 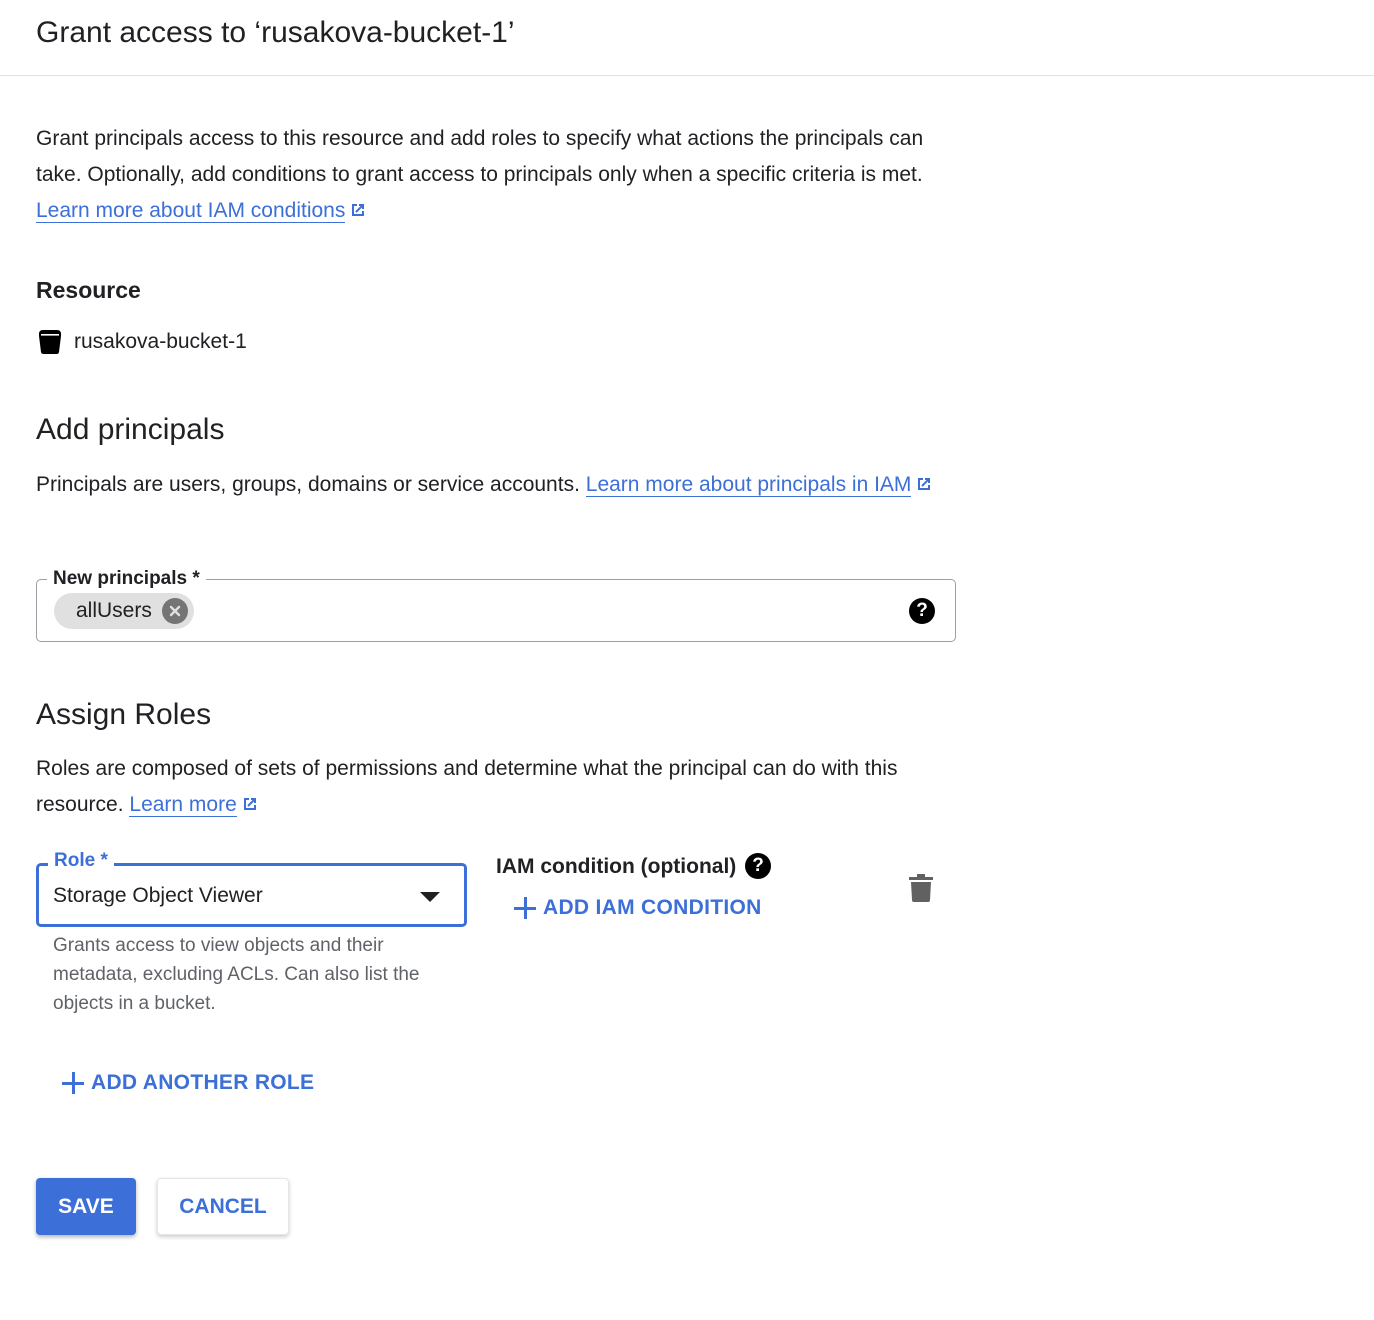 What do you see at coordinates (81, 861) in the screenshot?
I see `role-label: Role *` at bounding box center [81, 861].